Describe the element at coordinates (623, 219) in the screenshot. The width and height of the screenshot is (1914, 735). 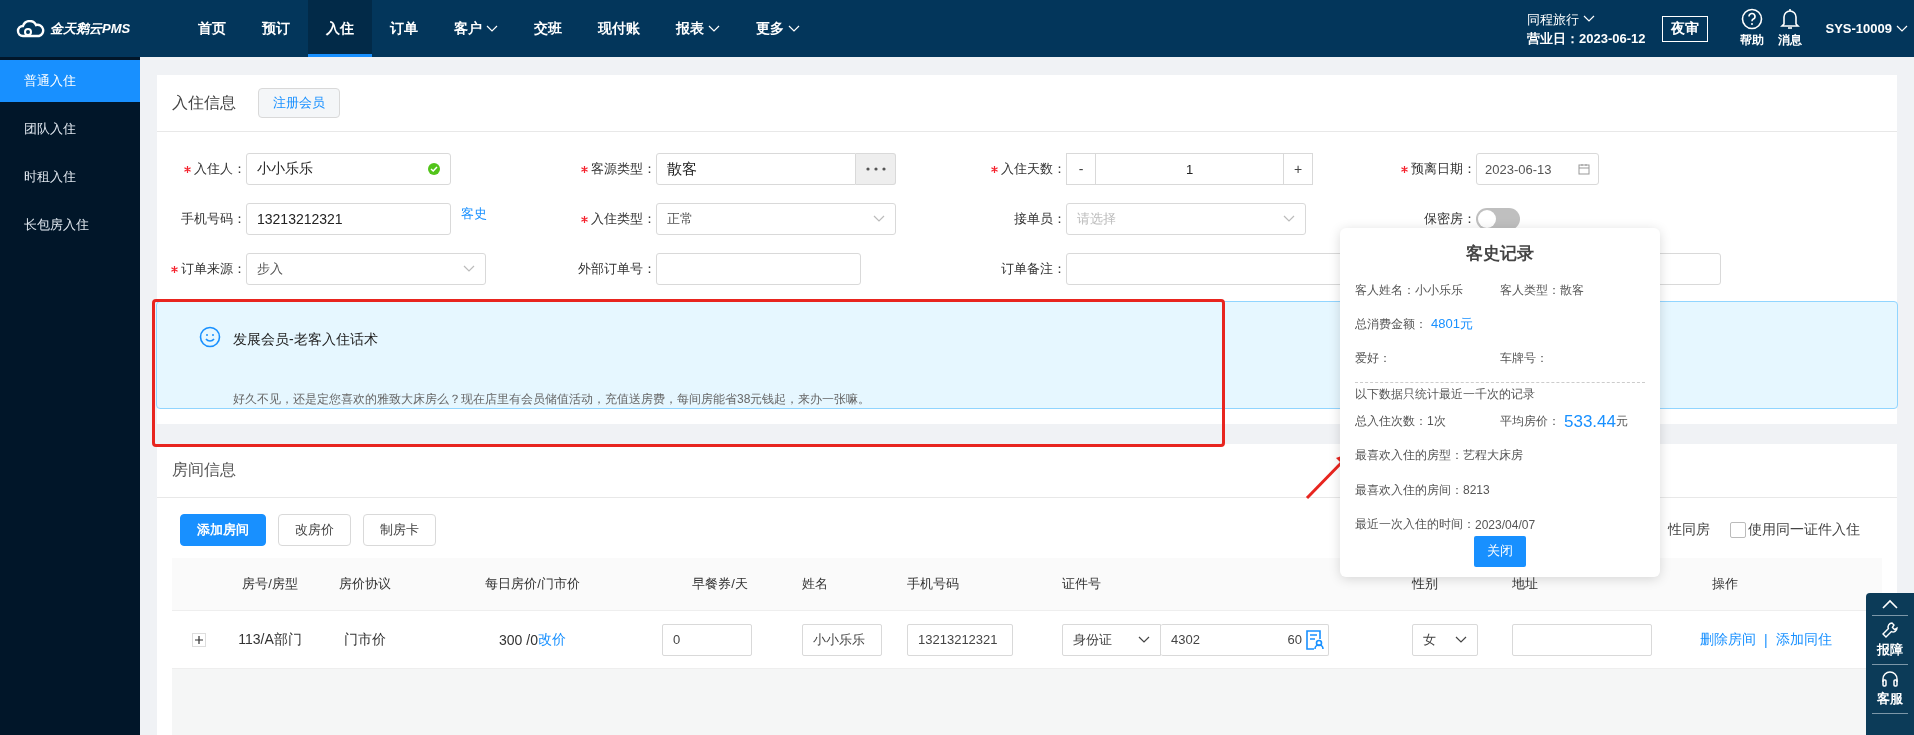
I see `field-label: 入住类型：` at that location.